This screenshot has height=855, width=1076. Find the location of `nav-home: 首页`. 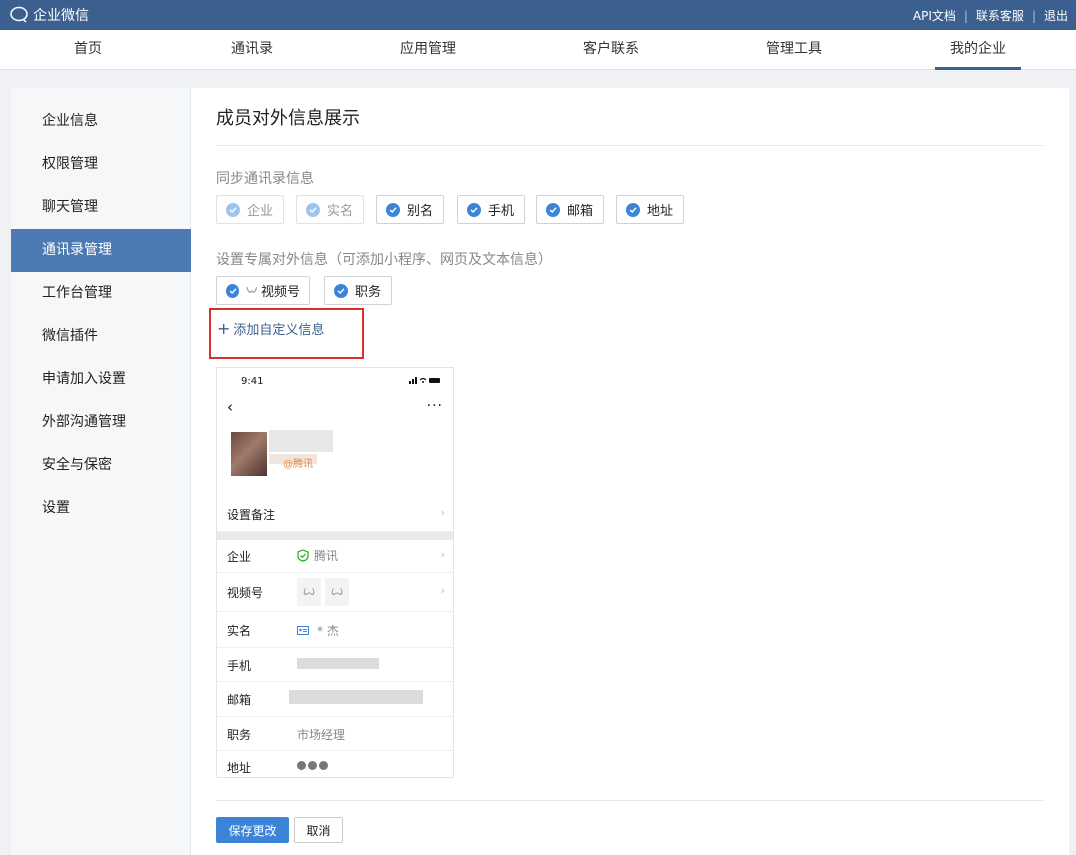

nav-home: 首页 is located at coordinates (88, 50).